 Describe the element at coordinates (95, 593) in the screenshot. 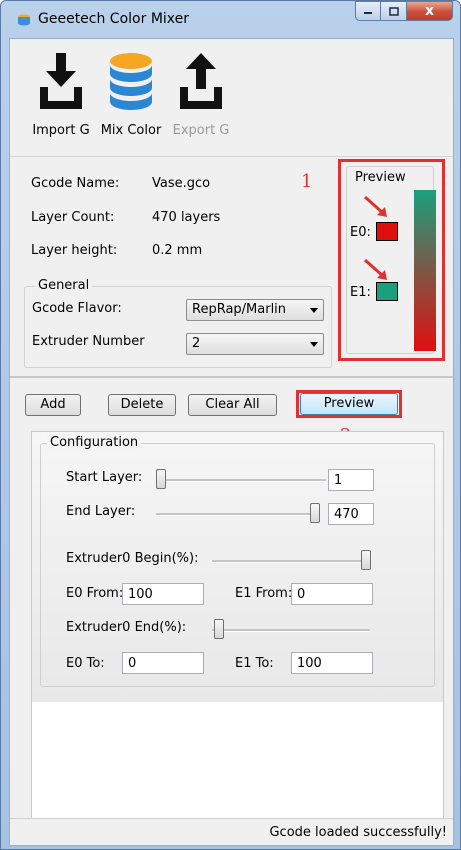

I see `e0-from-label: E0 From:` at that location.